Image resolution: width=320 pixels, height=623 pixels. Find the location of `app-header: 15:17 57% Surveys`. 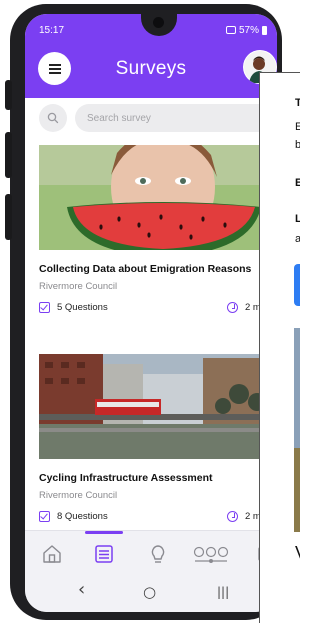

app-header: 15:17 57% Surveys is located at coordinates (151, 56).